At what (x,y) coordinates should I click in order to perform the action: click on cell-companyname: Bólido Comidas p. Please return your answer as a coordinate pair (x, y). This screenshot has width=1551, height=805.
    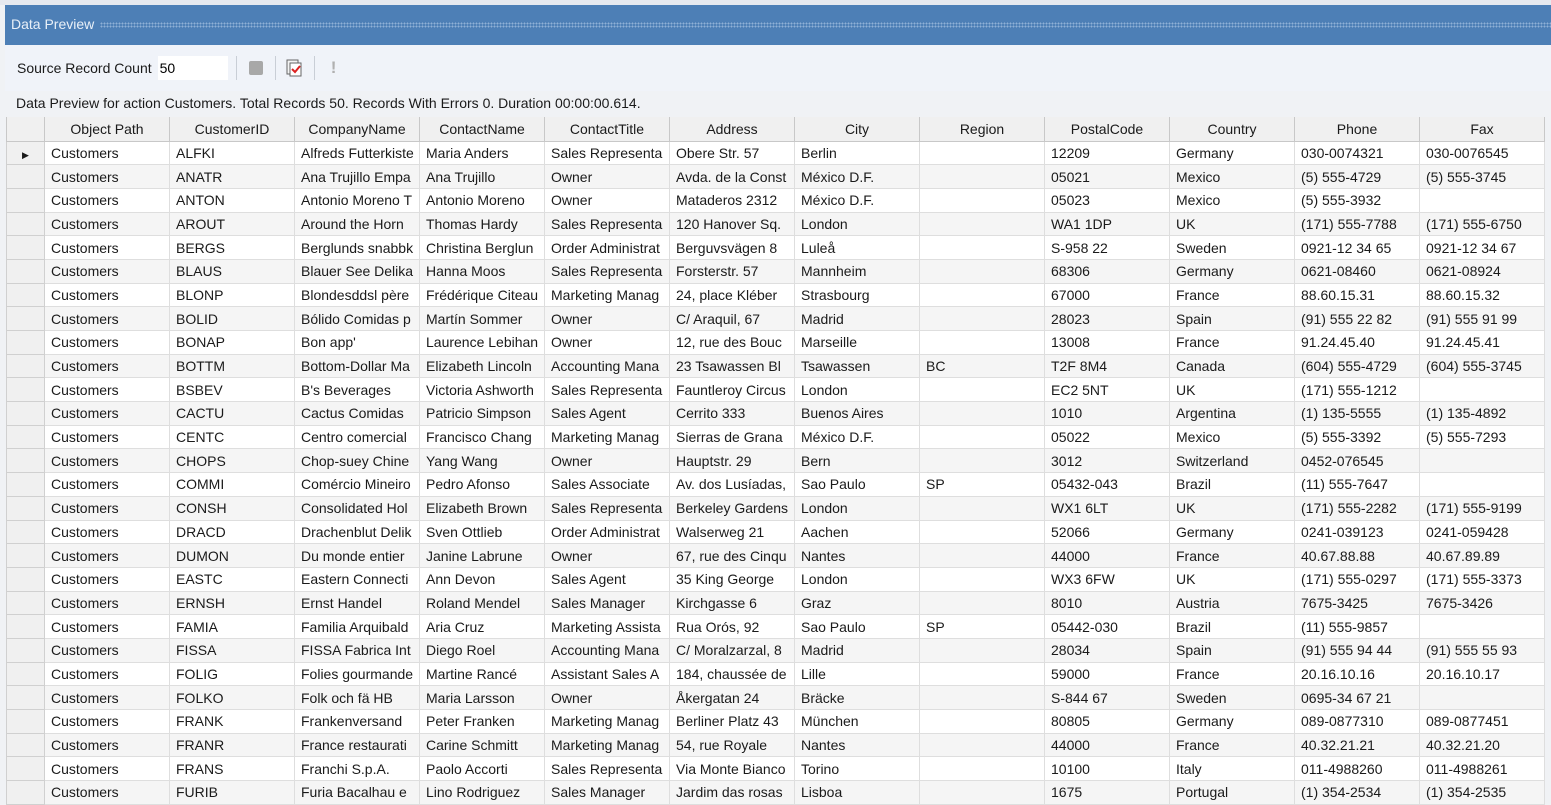
    Looking at the image, I should click on (357, 318).